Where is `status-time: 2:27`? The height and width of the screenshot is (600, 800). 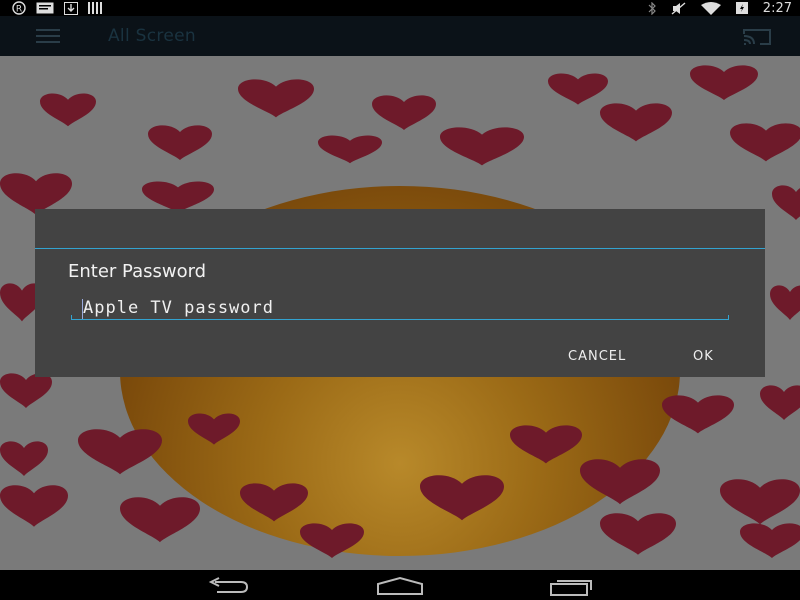 status-time: 2:27 is located at coordinates (777, 8).